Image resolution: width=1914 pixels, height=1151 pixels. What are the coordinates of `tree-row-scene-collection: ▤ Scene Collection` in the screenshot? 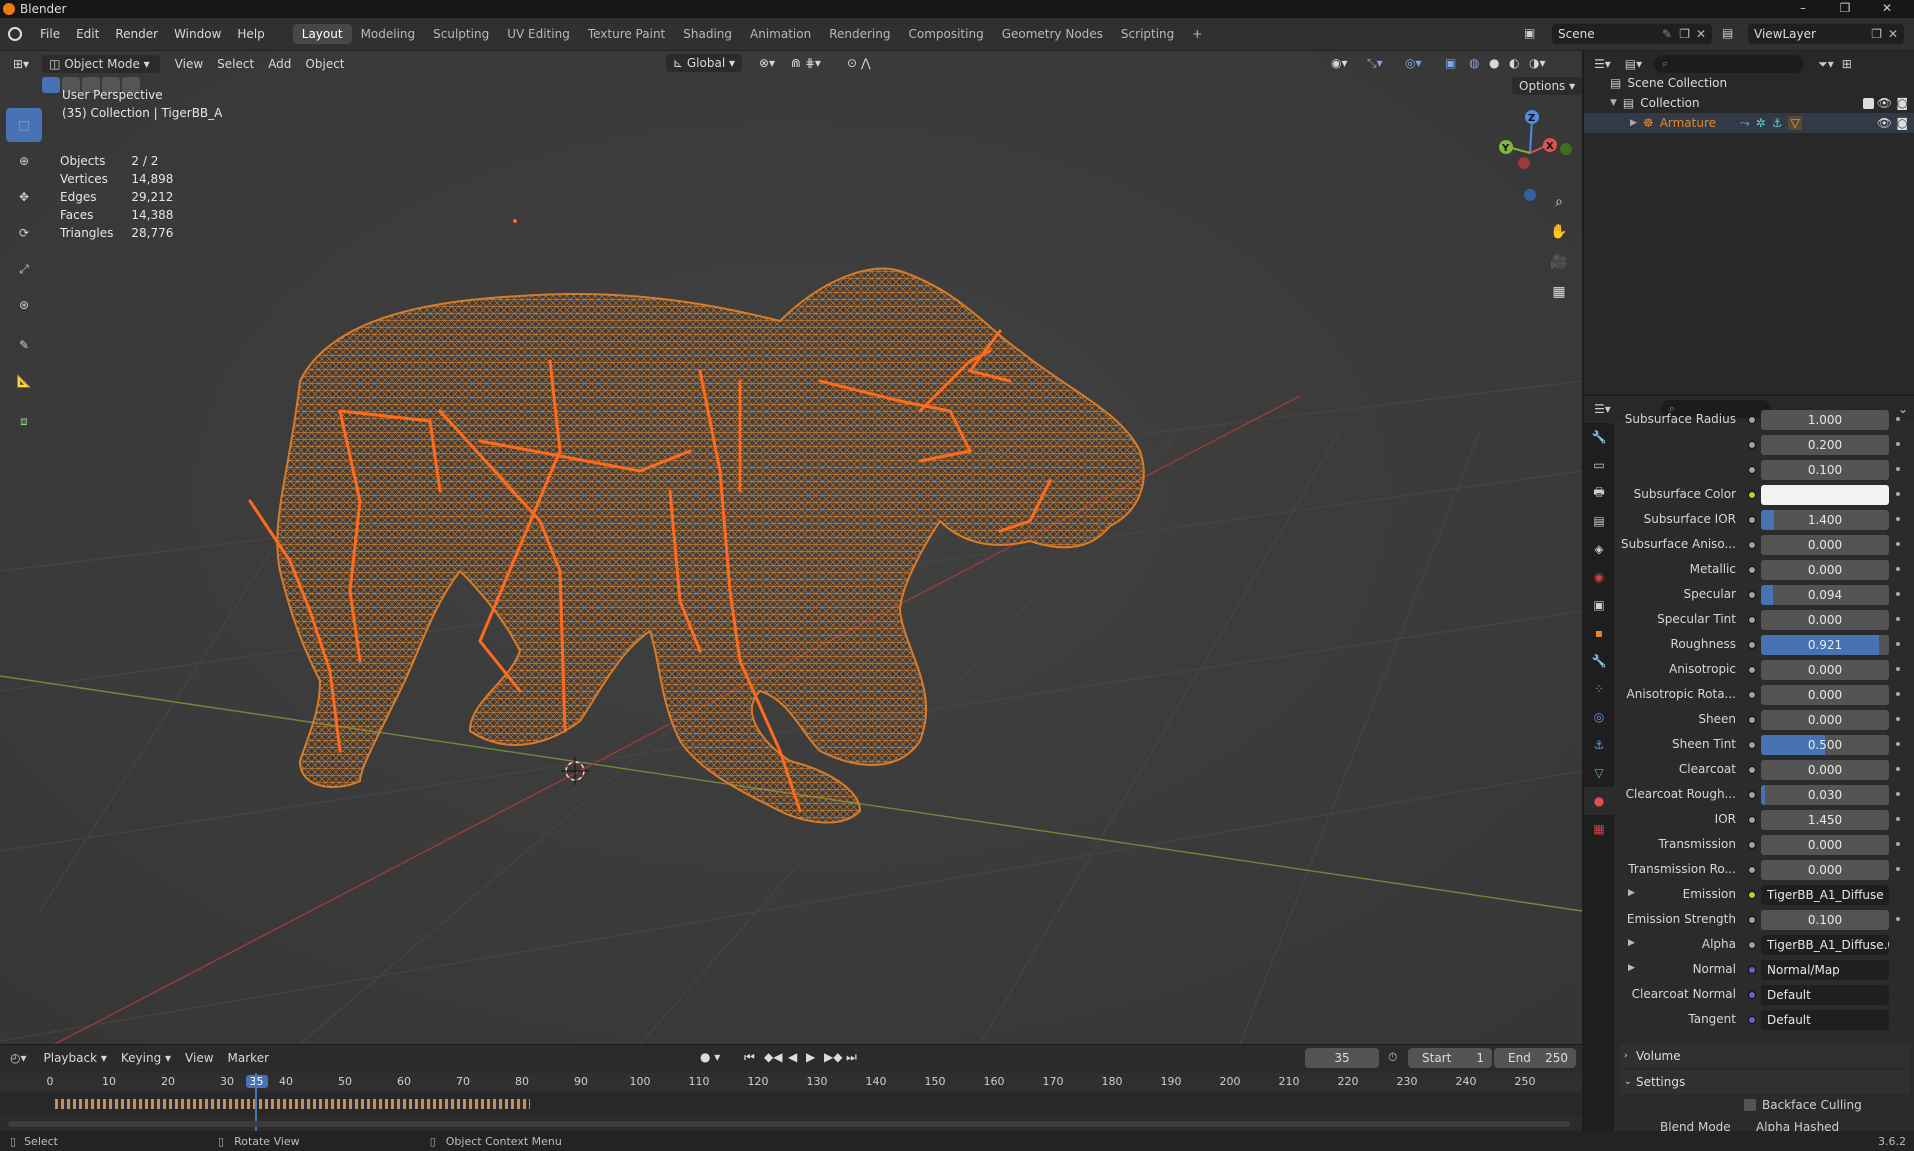 It's located at (1749, 83).